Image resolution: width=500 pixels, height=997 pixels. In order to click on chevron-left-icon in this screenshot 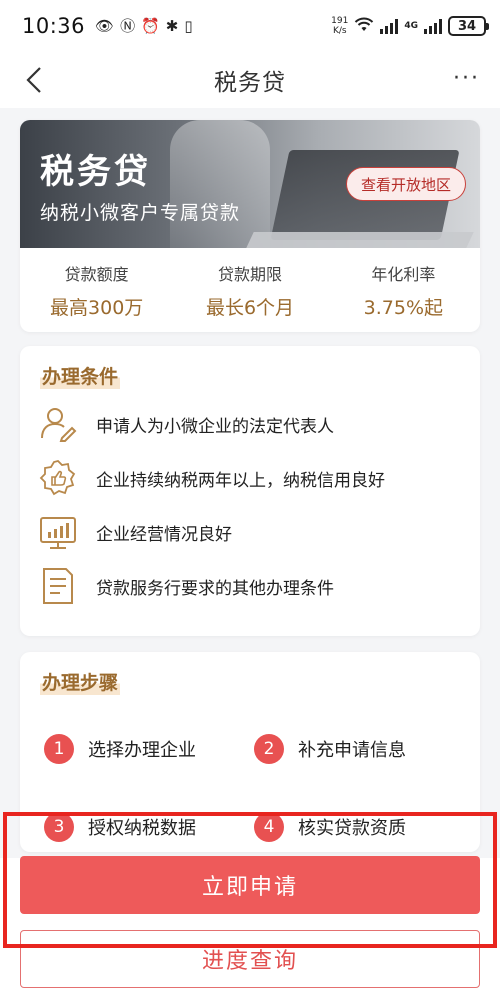, I will do `click(33, 80)`.